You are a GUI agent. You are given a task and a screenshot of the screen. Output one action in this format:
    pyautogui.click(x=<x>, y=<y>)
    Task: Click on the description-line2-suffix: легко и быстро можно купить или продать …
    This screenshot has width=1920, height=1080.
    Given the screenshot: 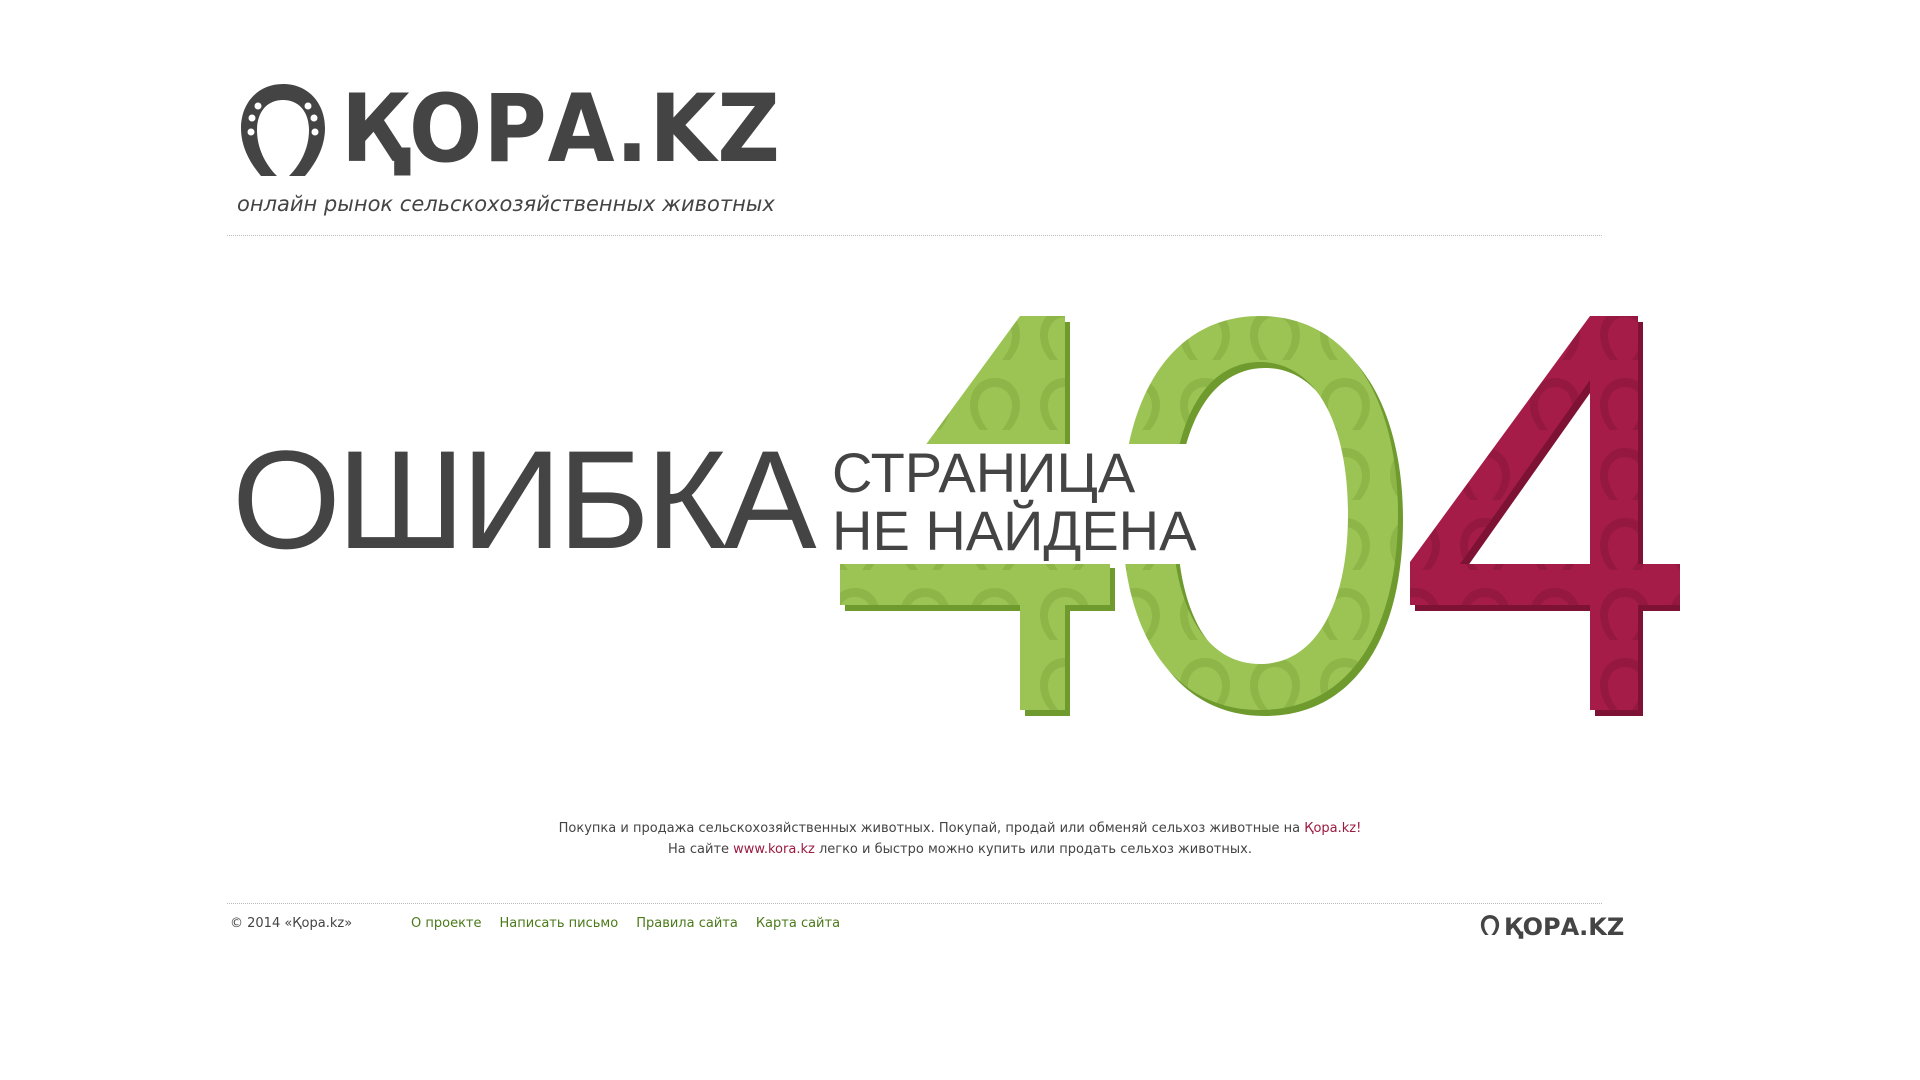 What is the action you would take?
    pyautogui.click(x=1033, y=849)
    